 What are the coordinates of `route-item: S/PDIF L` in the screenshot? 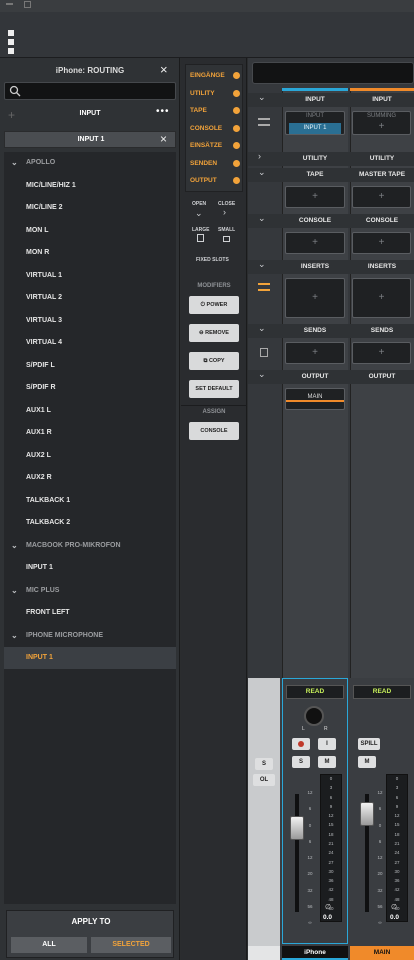 It's located at (90, 366).